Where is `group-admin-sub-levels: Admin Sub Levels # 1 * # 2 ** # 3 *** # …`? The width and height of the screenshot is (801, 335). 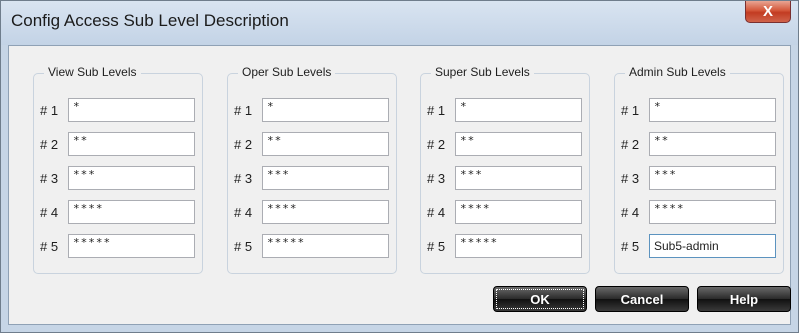
group-admin-sub-levels: Admin Sub Levels # 1 * # 2 ** # 3 *** # … is located at coordinates (699, 169).